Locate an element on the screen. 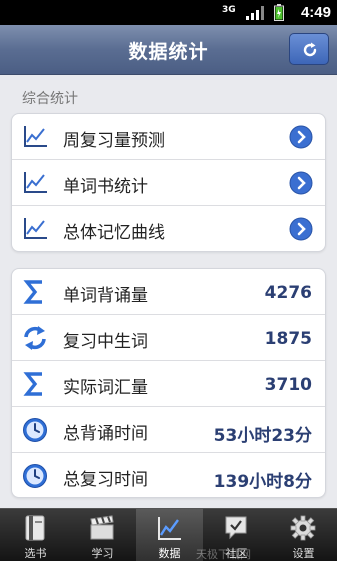  tab-data: 数据 is located at coordinates (169, 535).